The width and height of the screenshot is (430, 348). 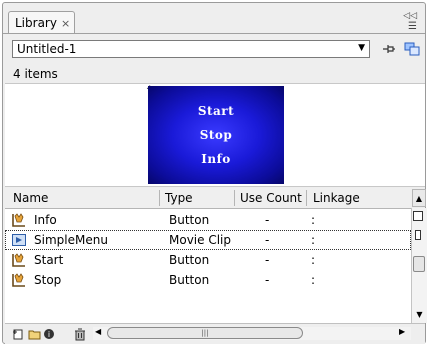 What do you see at coordinates (47, 49) in the screenshot?
I see `document-select-value: Untitled-1` at bounding box center [47, 49].